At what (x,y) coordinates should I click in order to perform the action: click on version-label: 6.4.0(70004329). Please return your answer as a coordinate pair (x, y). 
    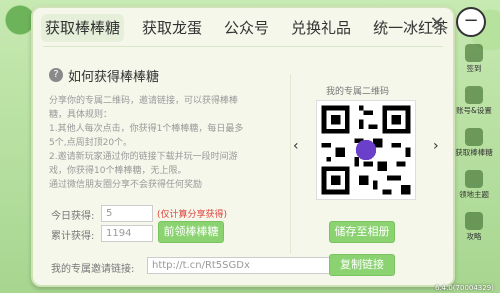
    Looking at the image, I should click on (464, 288).